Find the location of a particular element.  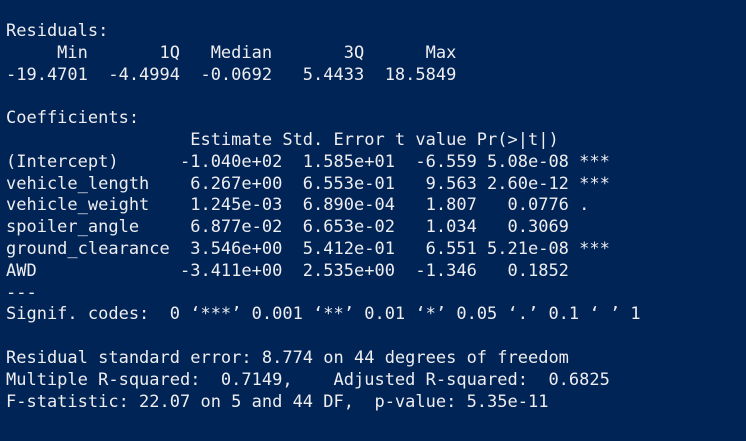

console-line-residuals-header: Residuals: is located at coordinates (57, 31).